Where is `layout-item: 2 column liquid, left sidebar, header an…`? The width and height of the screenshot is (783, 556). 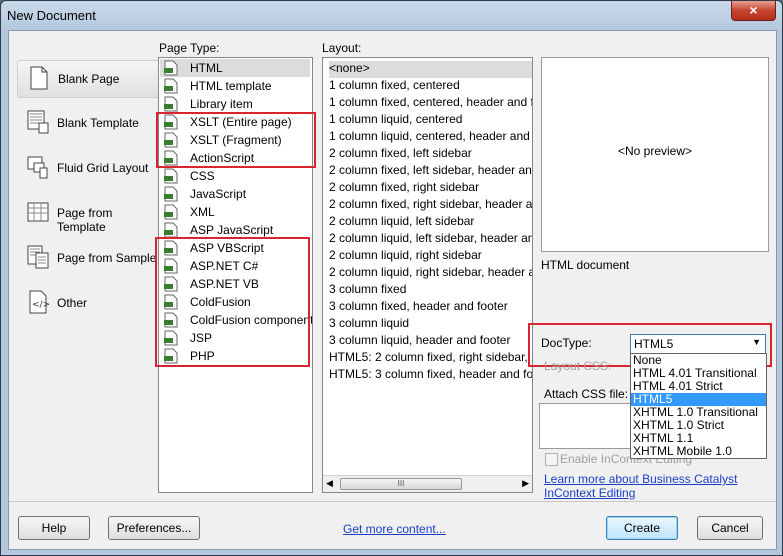 layout-item: 2 column liquid, left sidebar, header an… is located at coordinates (430, 239).